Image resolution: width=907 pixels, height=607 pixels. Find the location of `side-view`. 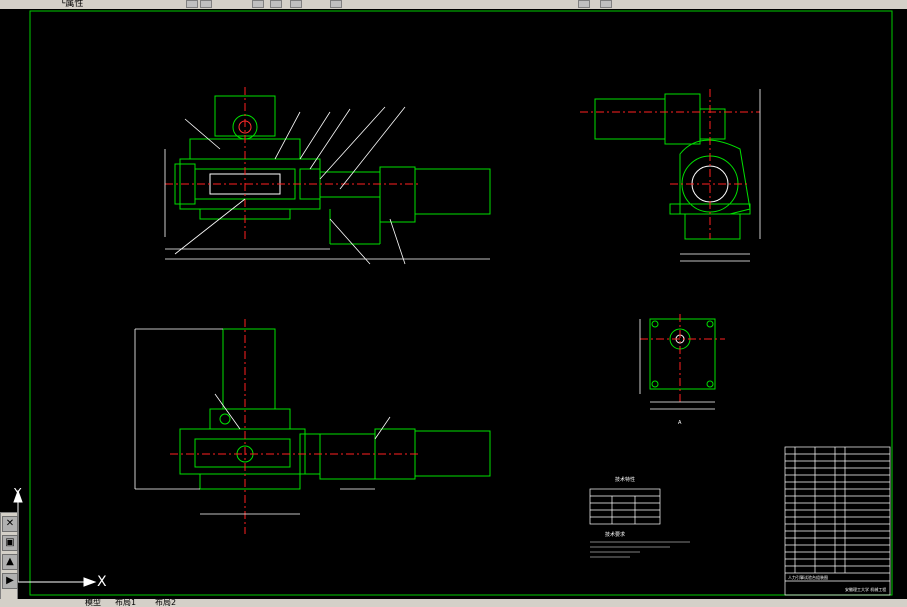

side-view is located at coordinates (672, 166).